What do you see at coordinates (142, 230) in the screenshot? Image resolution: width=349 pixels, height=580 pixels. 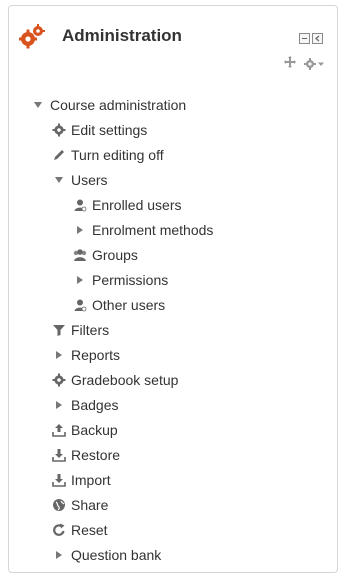 I see `tree-item-enrolment-methods: Enrolment methods` at bounding box center [142, 230].